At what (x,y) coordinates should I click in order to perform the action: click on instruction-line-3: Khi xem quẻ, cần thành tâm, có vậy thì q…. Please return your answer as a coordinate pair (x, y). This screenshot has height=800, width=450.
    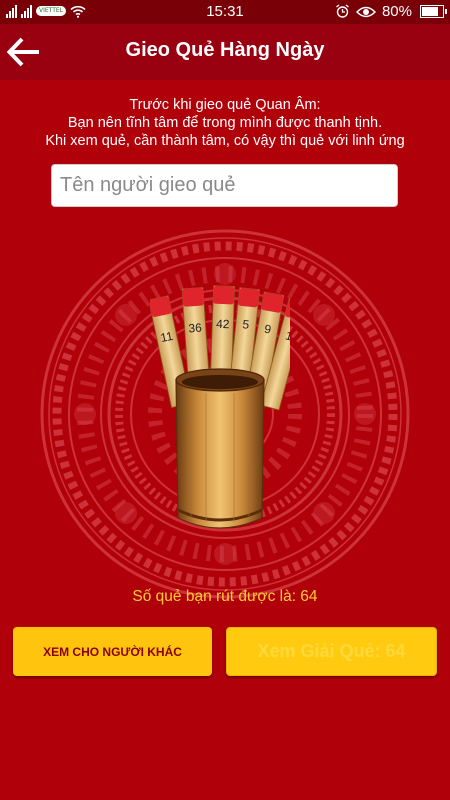
    Looking at the image, I should click on (225, 141).